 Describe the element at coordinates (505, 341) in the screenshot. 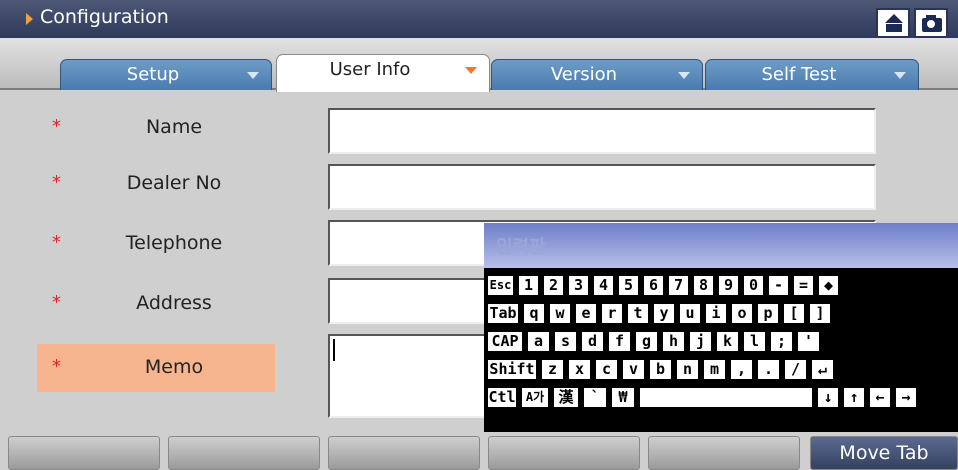

I see `key-caps: CAP` at that location.